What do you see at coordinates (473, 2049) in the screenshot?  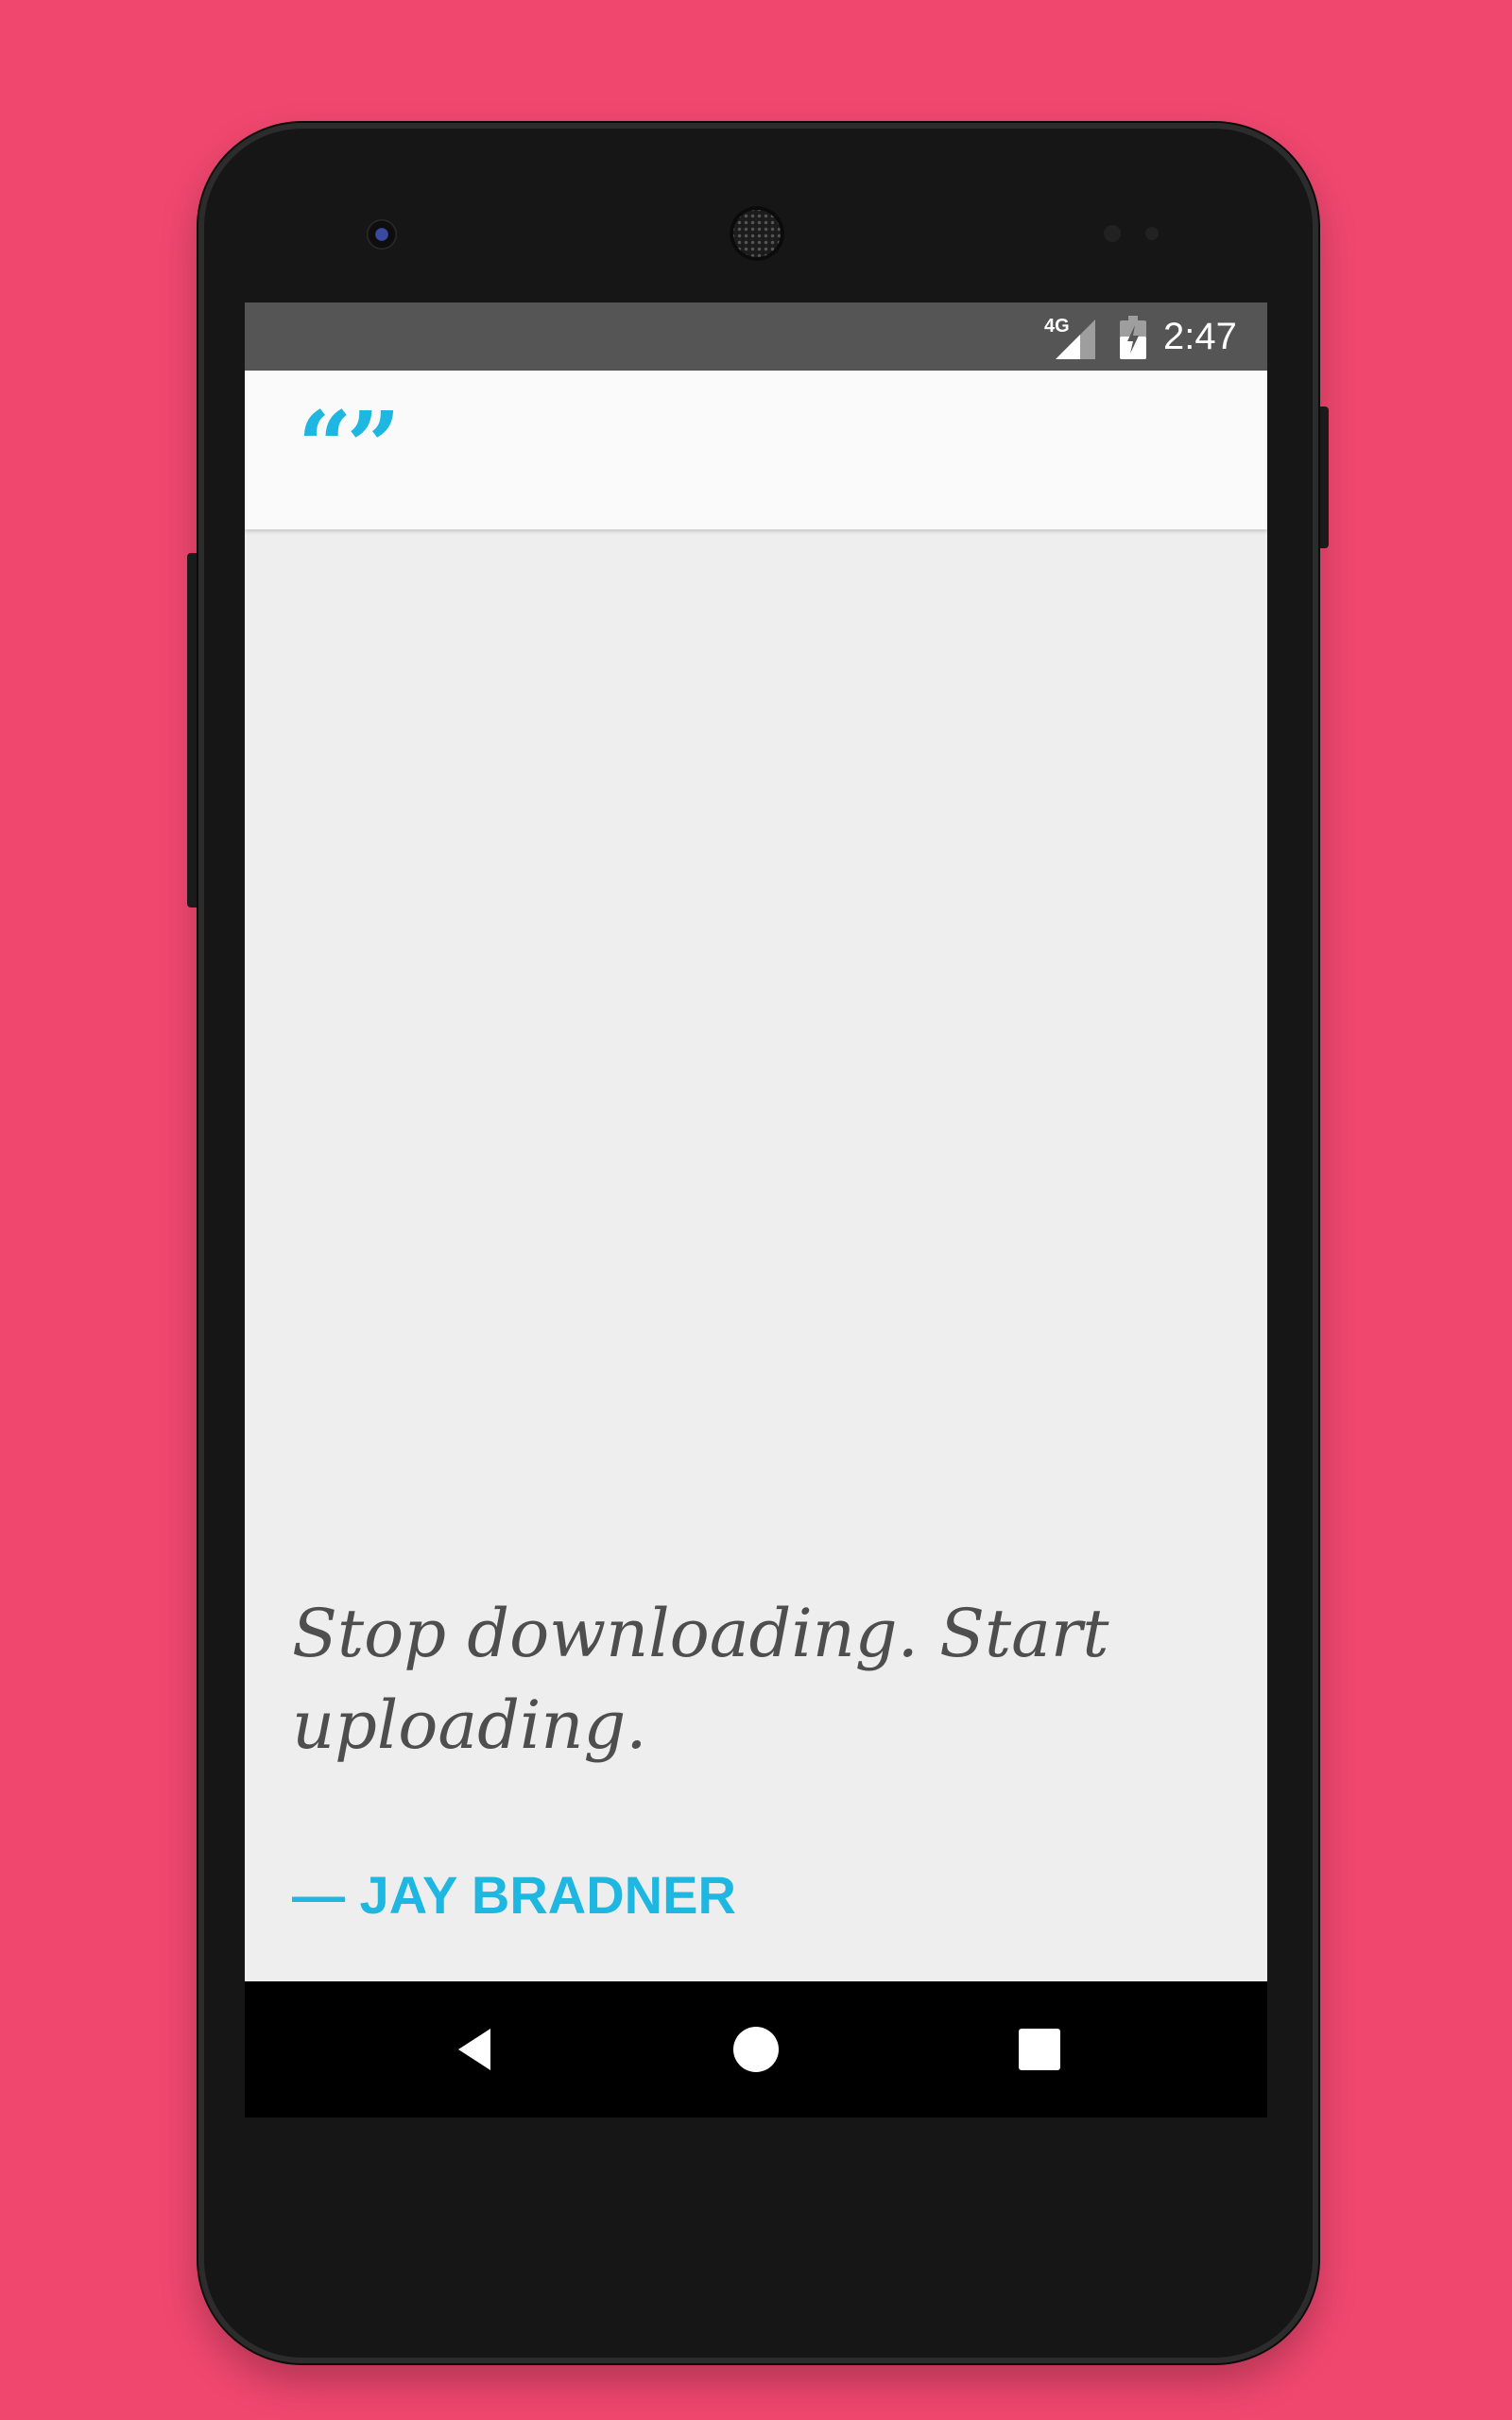 I see `back-icon` at bounding box center [473, 2049].